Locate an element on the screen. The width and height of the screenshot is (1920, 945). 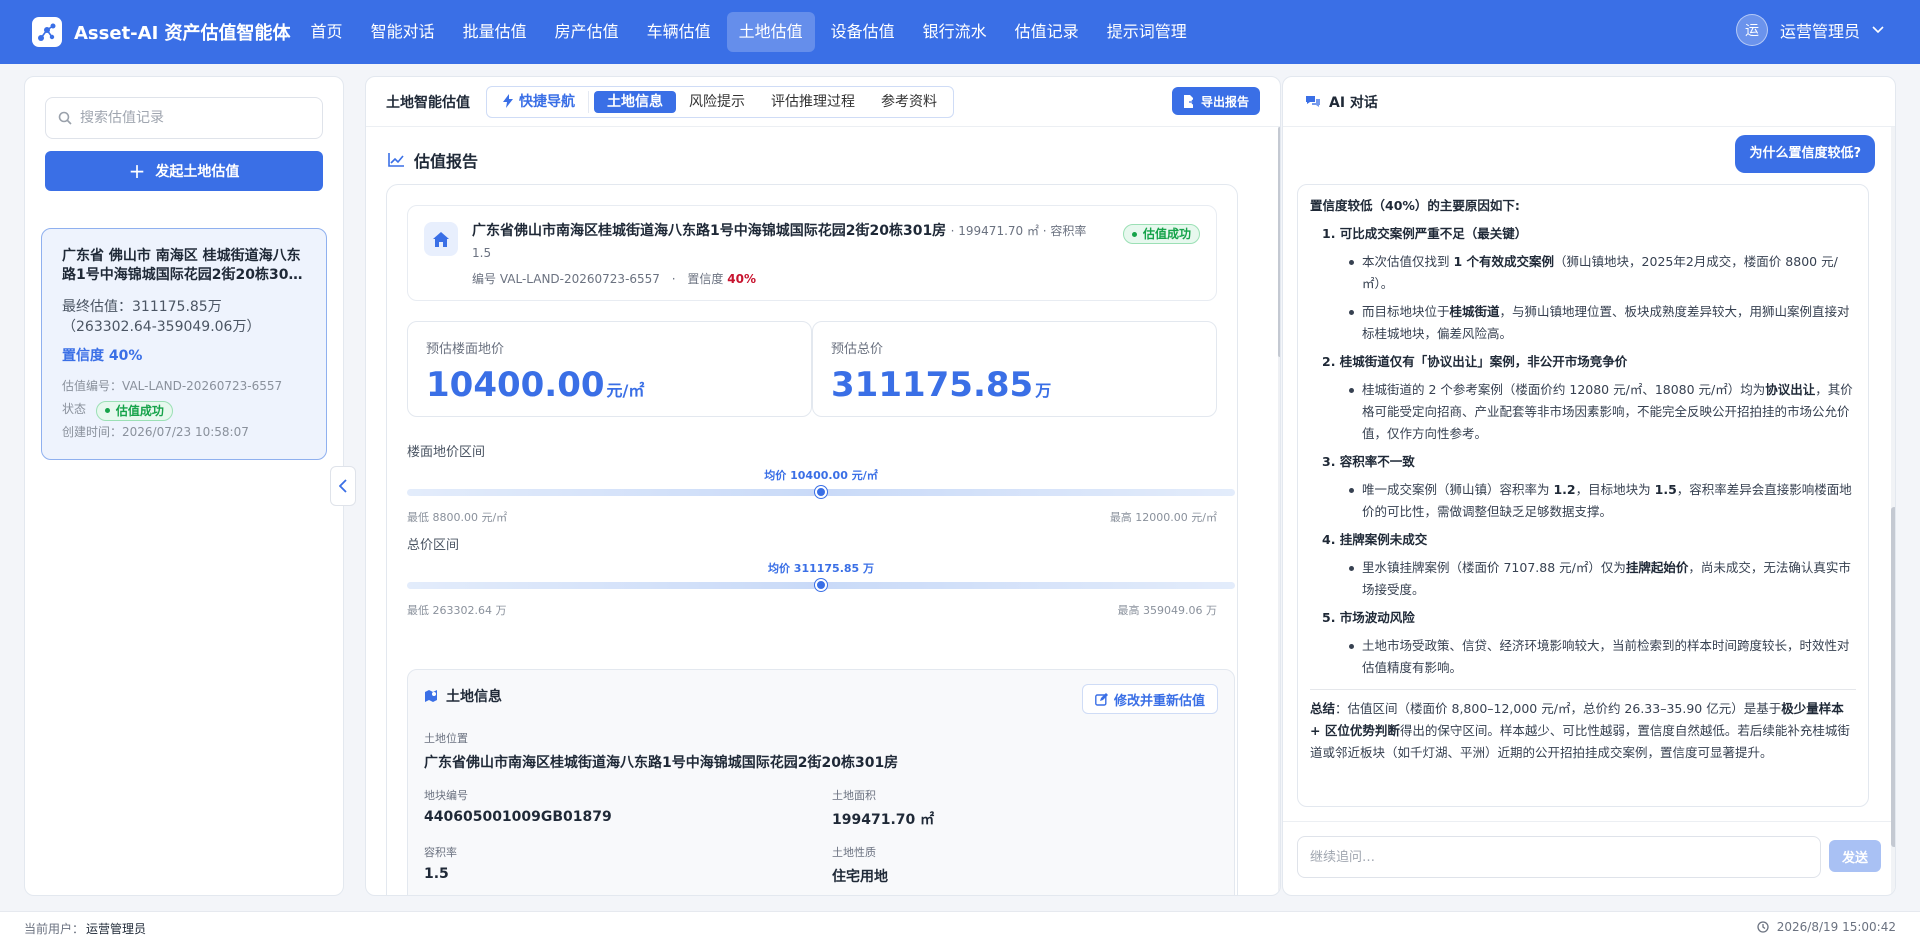
report-heading: 估值报告 is located at coordinates (433, 160).